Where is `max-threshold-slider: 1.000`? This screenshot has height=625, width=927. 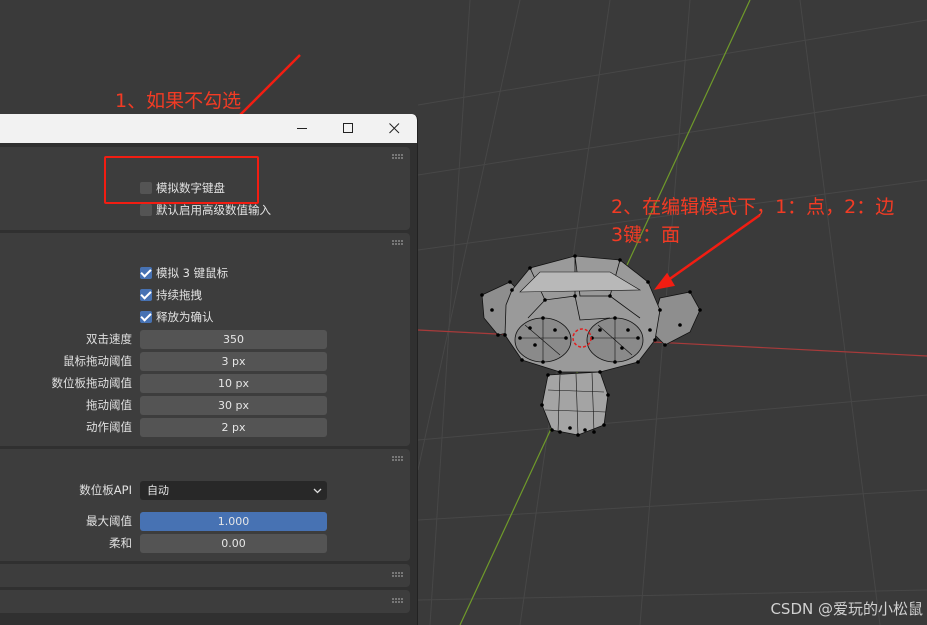 max-threshold-slider: 1.000 is located at coordinates (233, 521).